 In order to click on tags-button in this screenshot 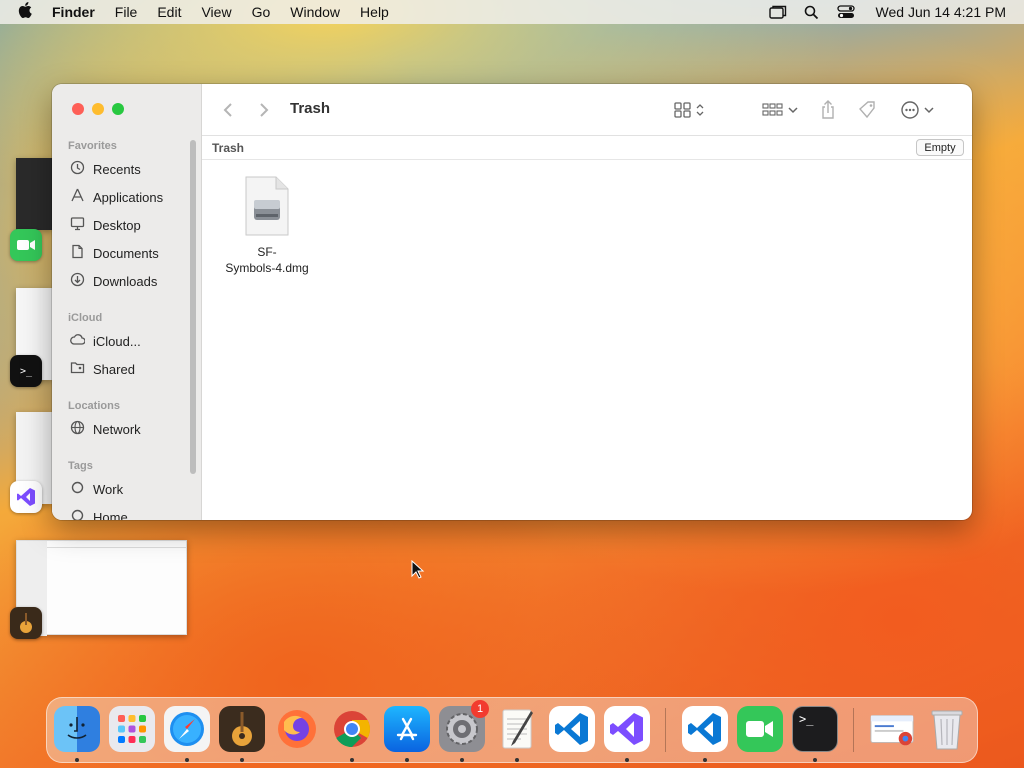, I will do `click(868, 110)`.